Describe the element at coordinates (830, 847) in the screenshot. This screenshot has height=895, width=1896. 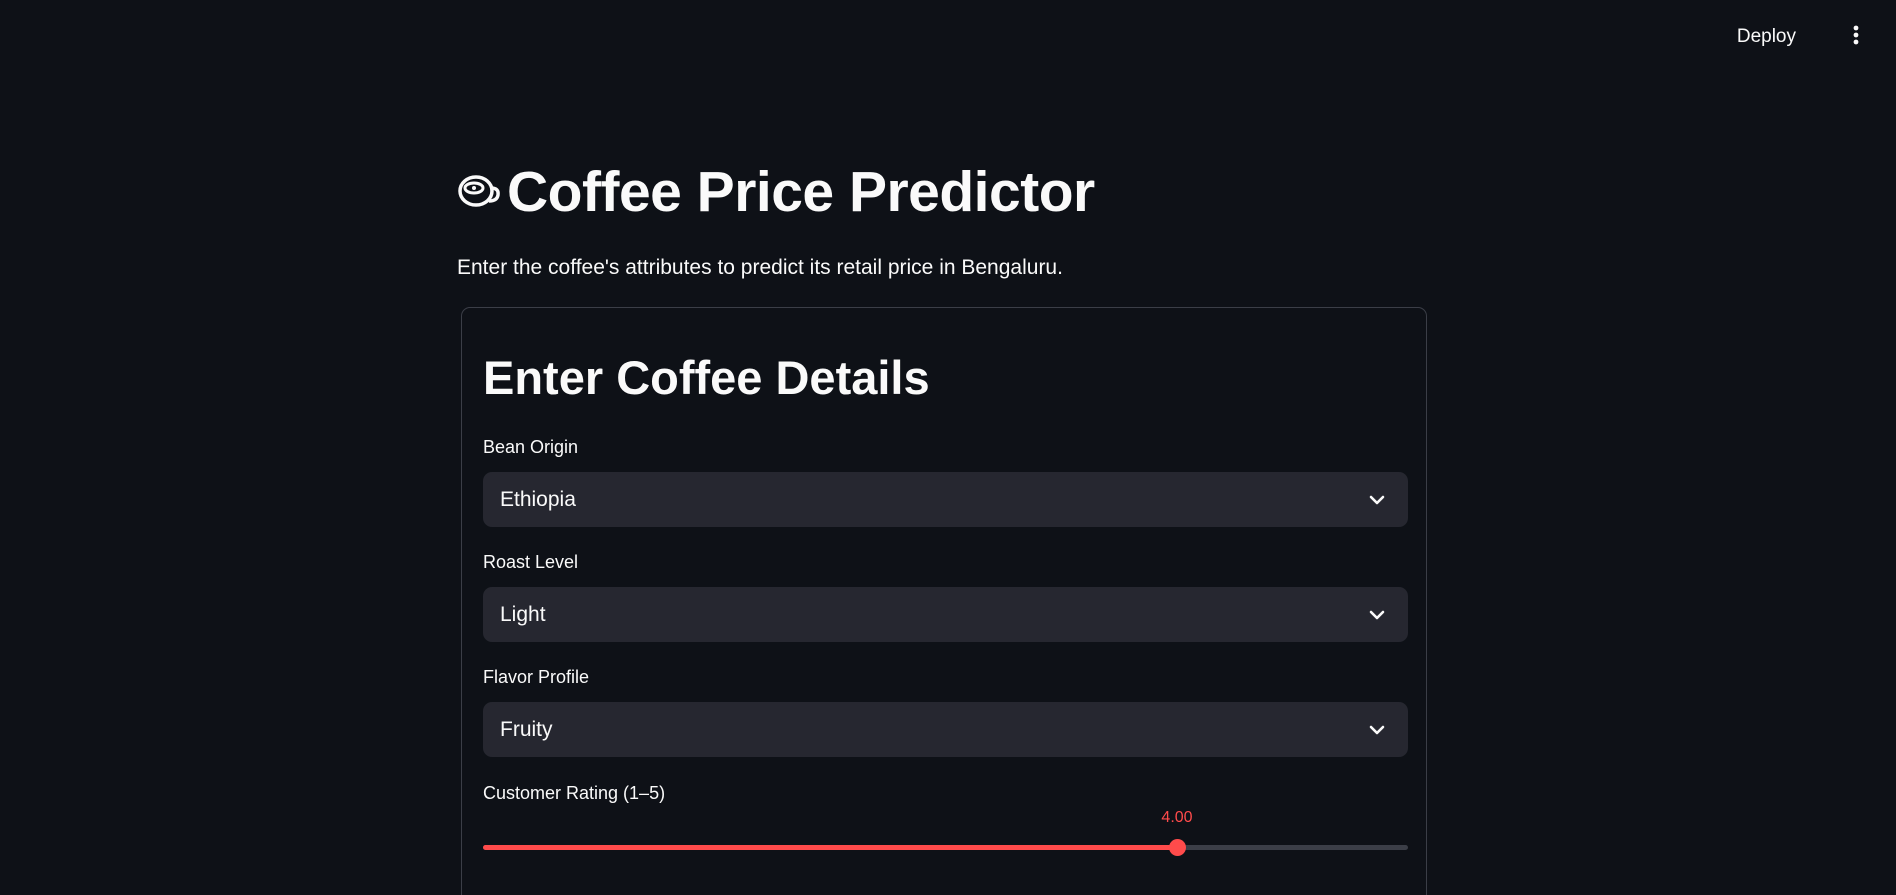
I see `slider-fill` at that location.